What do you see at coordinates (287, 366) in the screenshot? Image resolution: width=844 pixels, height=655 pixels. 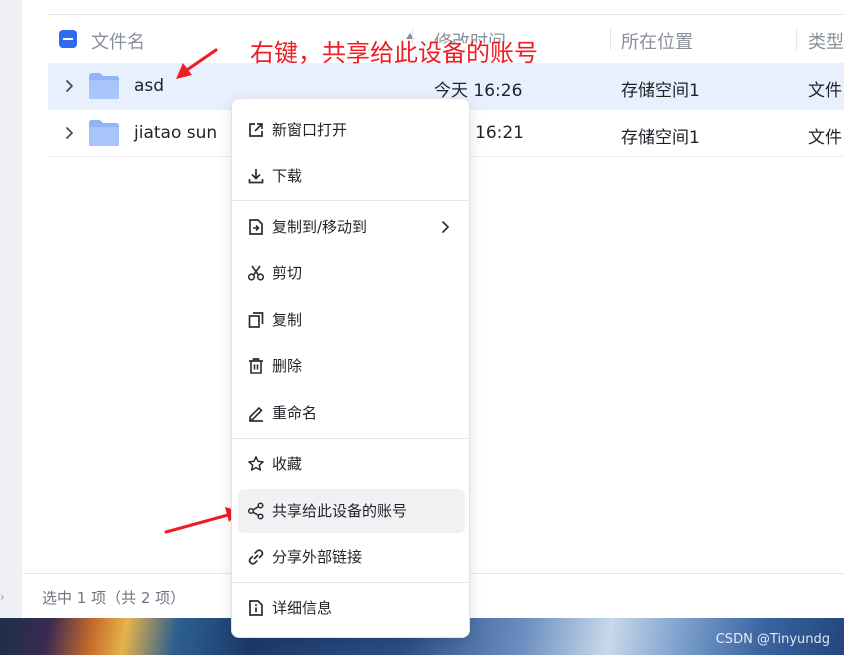 I see `menu-item-label: 删除` at bounding box center [287, 366].